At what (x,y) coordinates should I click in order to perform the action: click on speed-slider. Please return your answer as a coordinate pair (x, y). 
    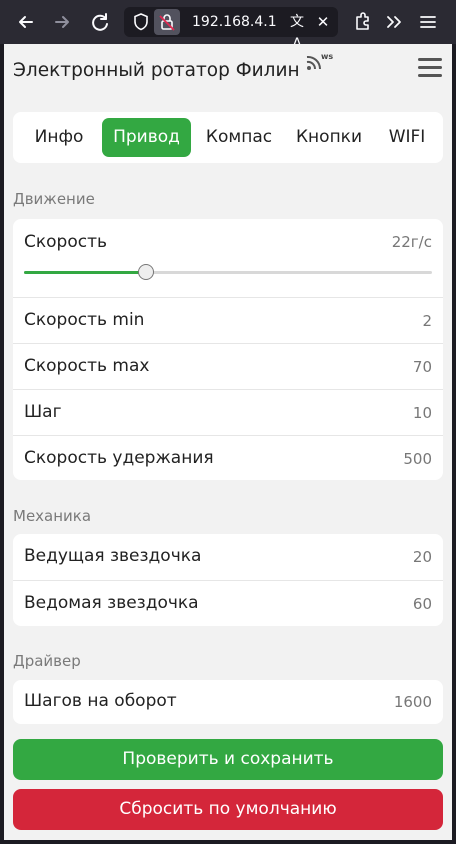
    Looking at the image, I should click on (228, 272).